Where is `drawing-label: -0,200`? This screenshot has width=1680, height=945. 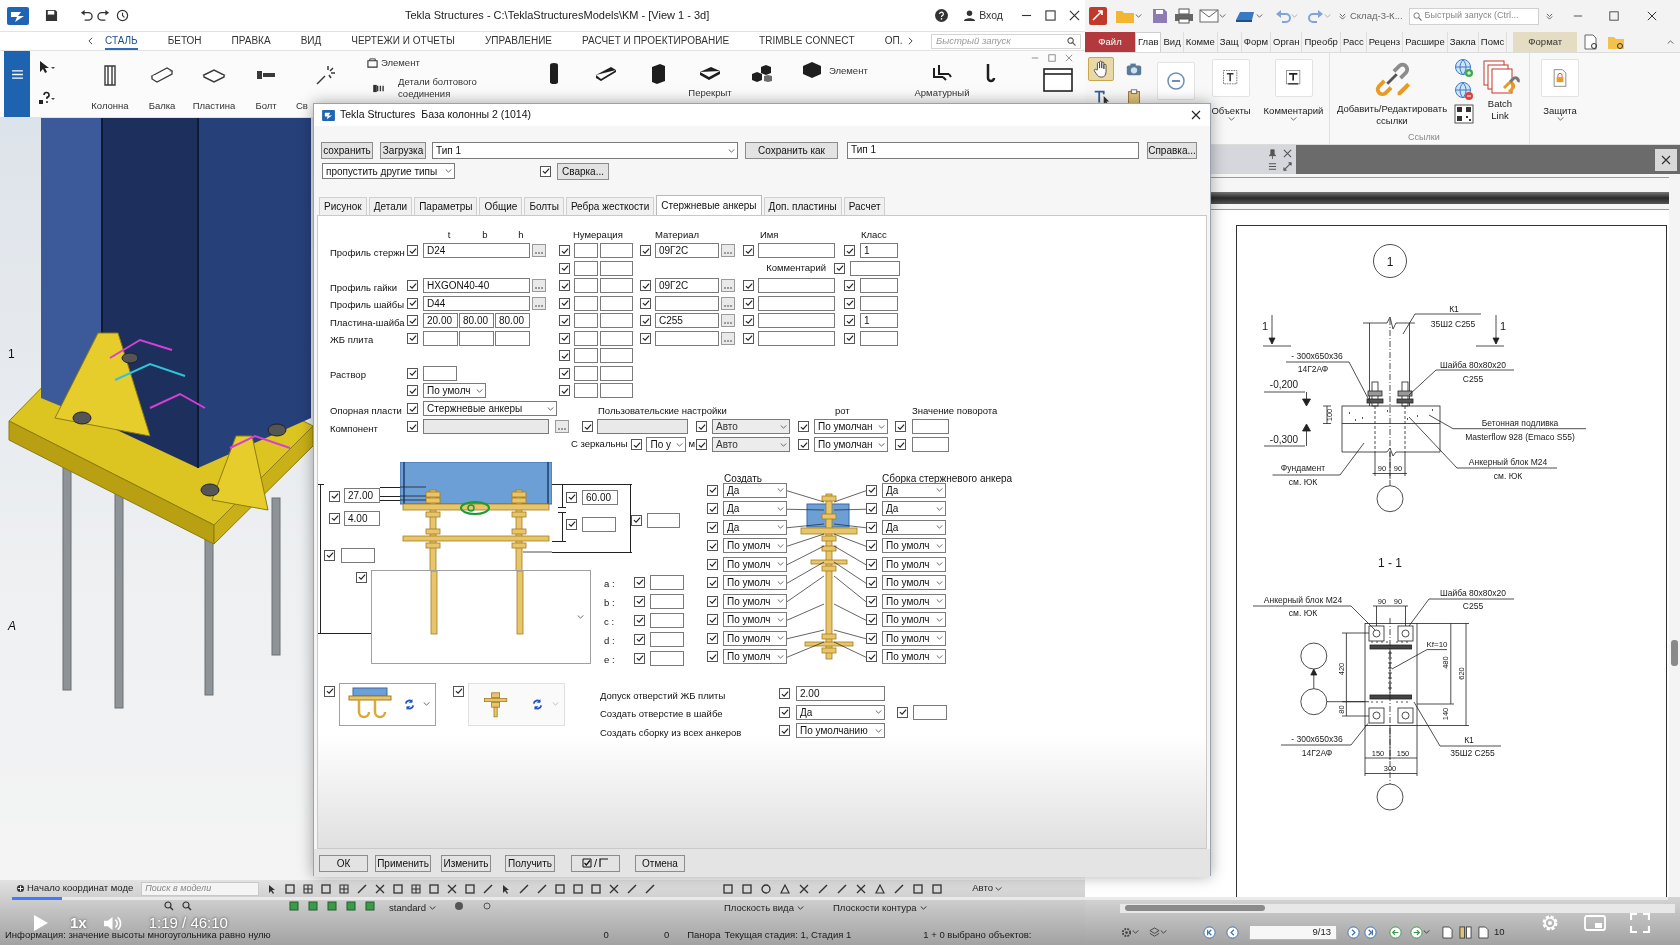
drawing-label: -0,200 is located at coordinates (1284, 384).